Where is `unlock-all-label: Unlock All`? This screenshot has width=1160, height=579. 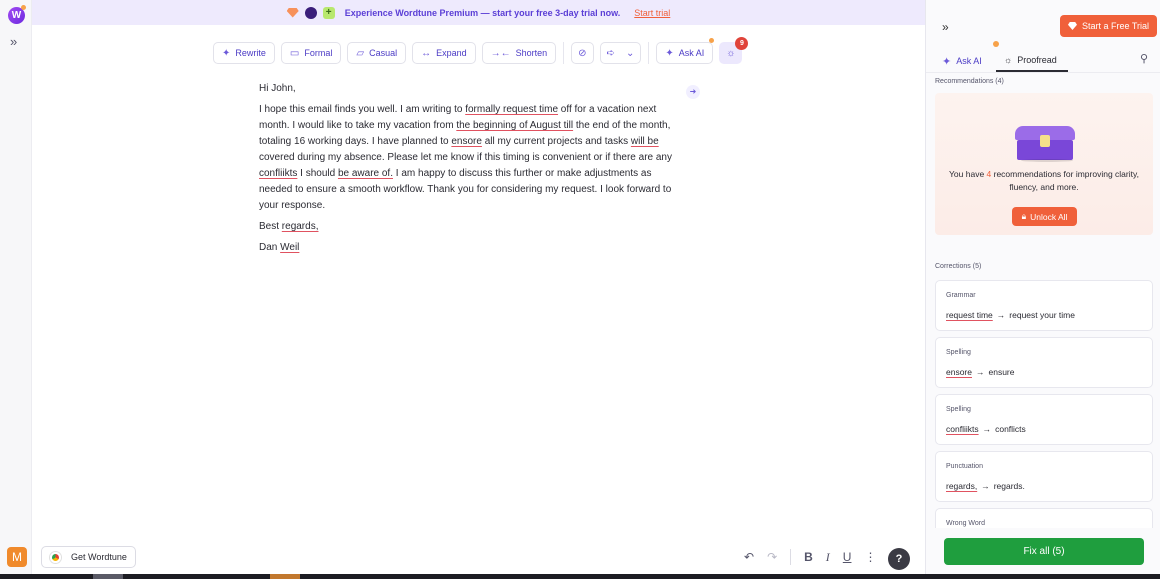
unlock-all-label: Unlock All is located at coordinates (1049, 216).